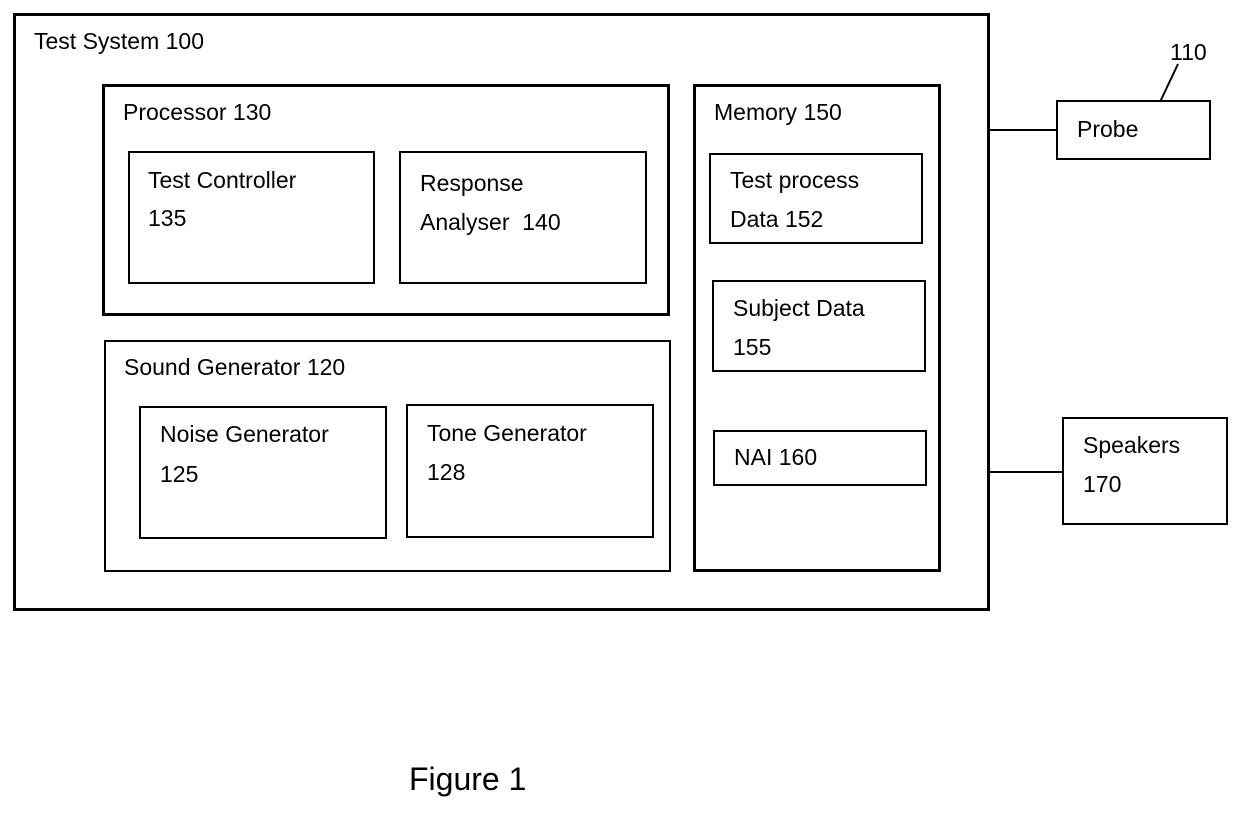 Image resolution: width=1240 pixels, height=813 pixels. I want to click on response-analyser-label-2: Analyser 140, so click(490, 222).